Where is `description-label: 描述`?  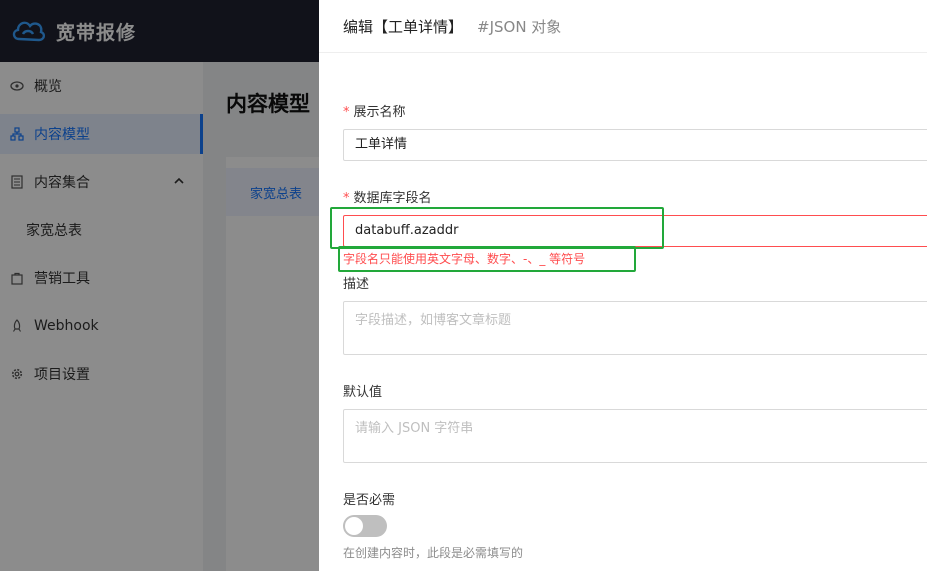 description-label: 描述 is located at coordinates (356, 284).